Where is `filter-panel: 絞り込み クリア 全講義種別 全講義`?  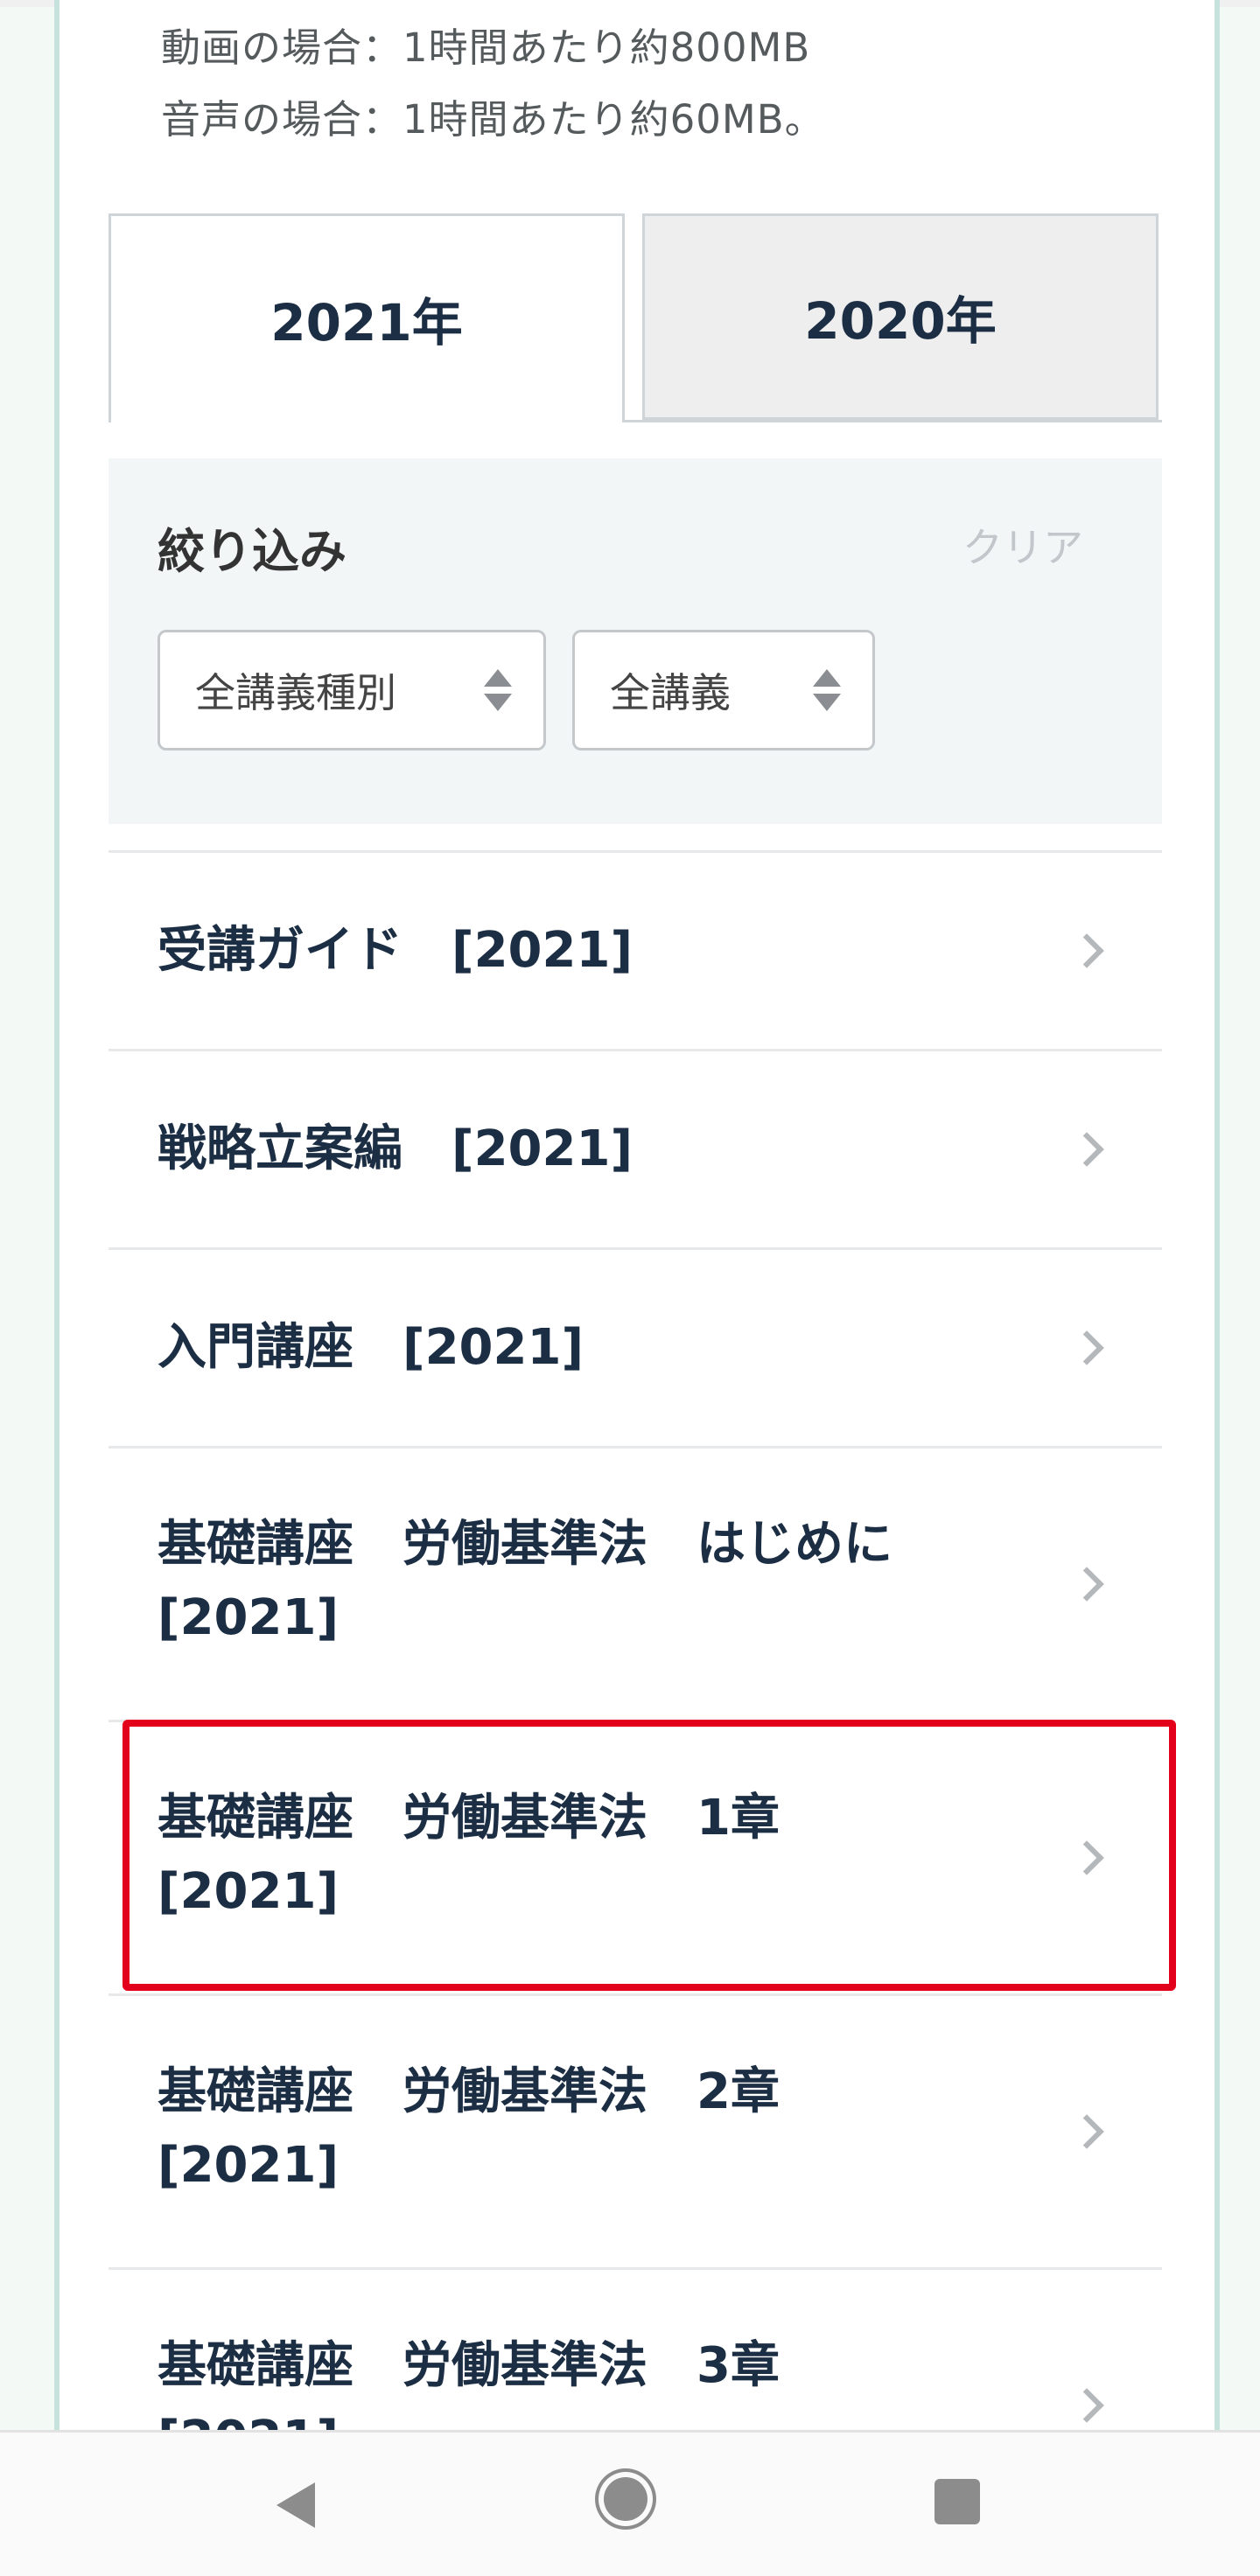
filter-panel: 絞り込み クリア 全講義種別 全講義 is located at coordinates (635, 641).